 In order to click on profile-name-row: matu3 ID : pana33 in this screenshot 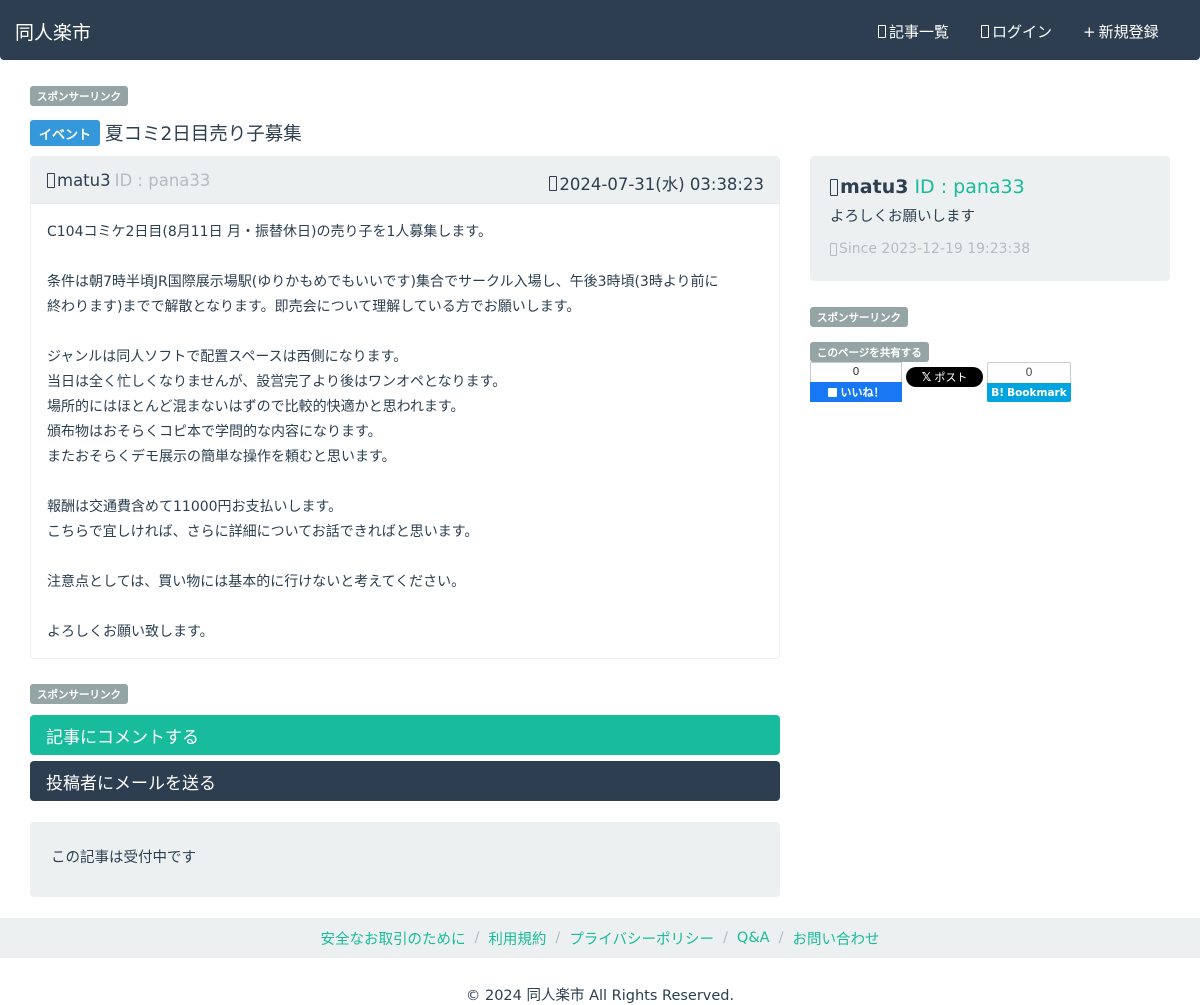, I will do `click(927, 187)`.